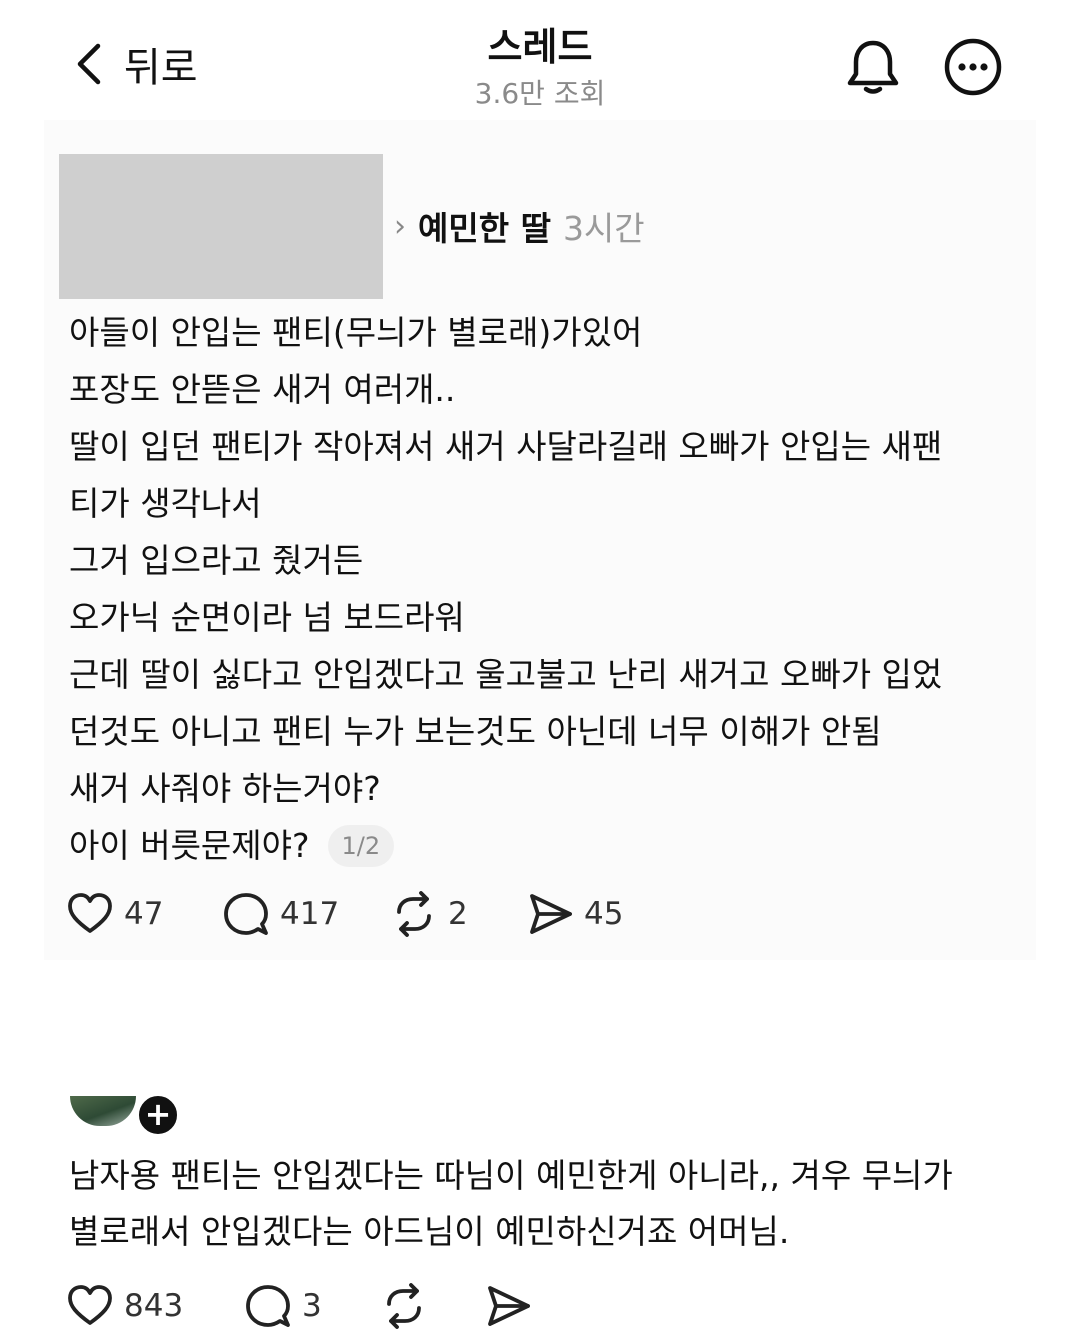  What do you see at coordinates (310, 914) in the screenshot?
I see `comment-count: 417` at bounding box center [310, 914].